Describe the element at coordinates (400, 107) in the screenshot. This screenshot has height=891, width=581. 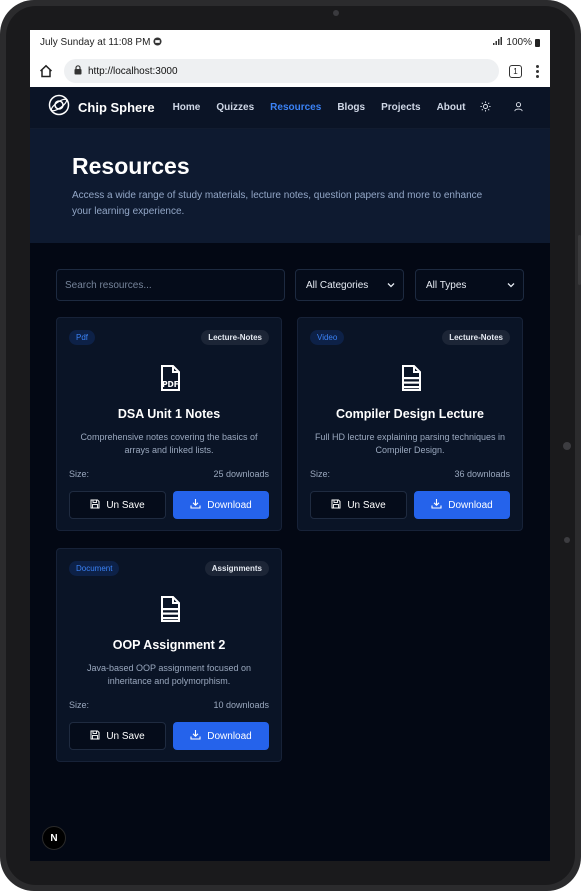
I see `nav-projects: Projects` at that location.